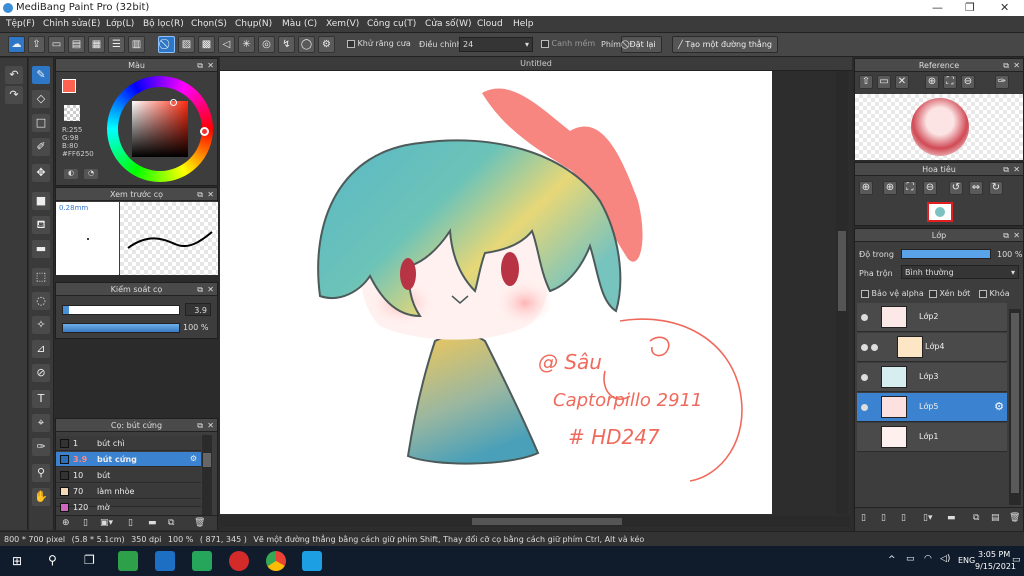 The width and height of the screenshot is (1024, 576). I want to click on add-brush-icon: ⊕, so click(66, 523).